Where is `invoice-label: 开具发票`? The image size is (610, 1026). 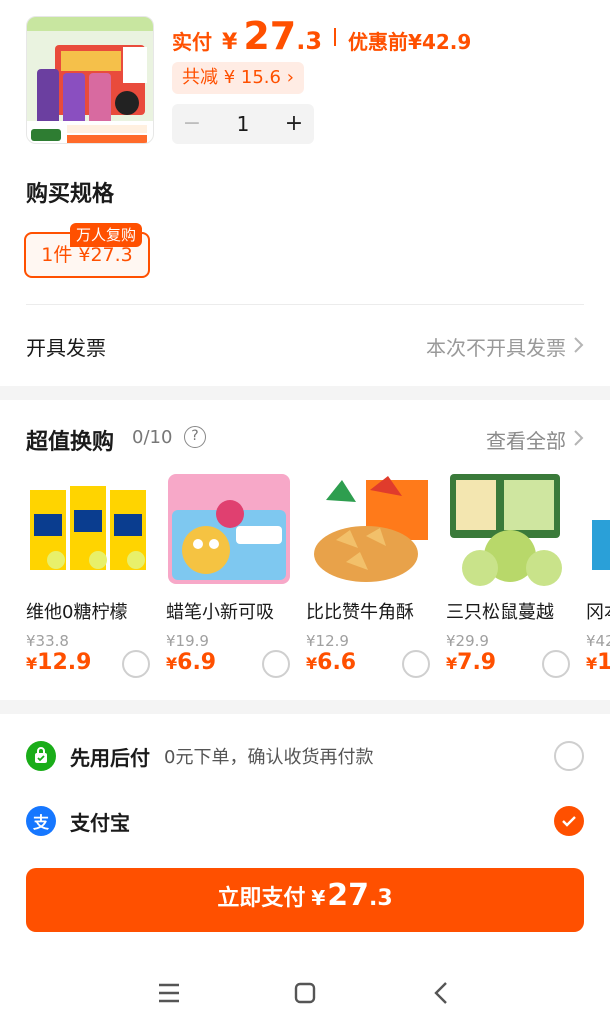
invoice-label: 开具发票 is located at coordinates (66, 348).